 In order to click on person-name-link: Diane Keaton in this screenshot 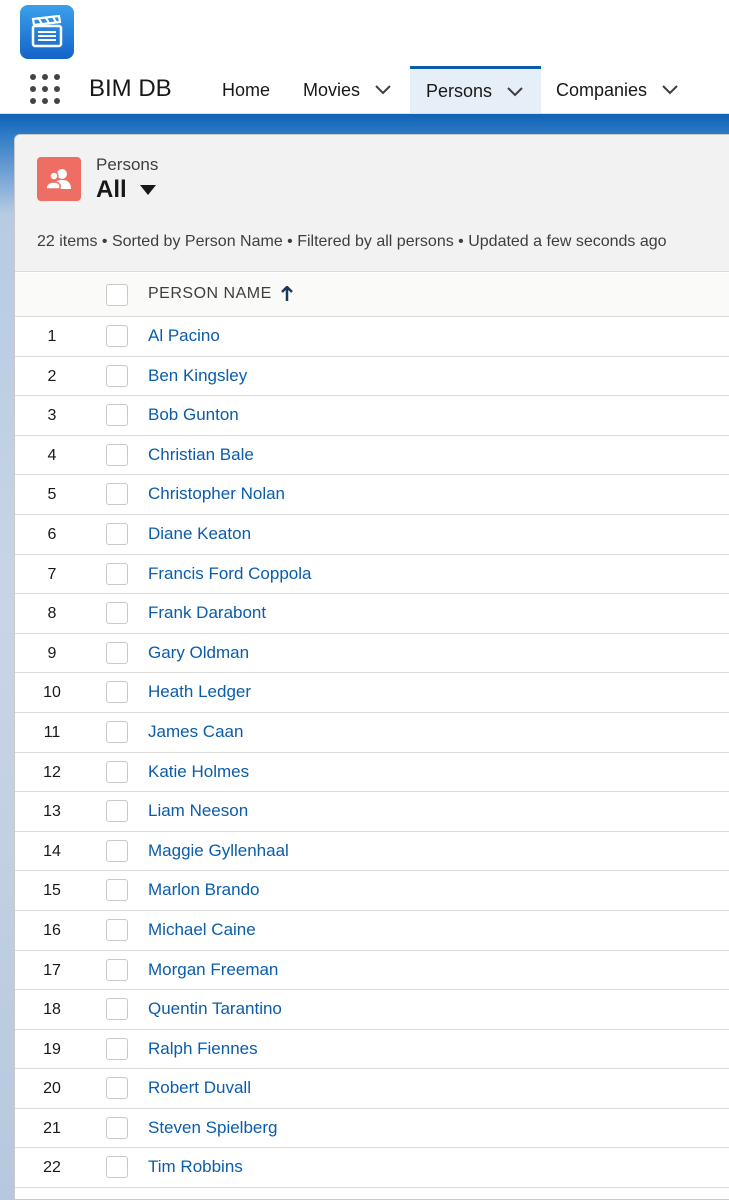, I will do `click(199, 534)`.